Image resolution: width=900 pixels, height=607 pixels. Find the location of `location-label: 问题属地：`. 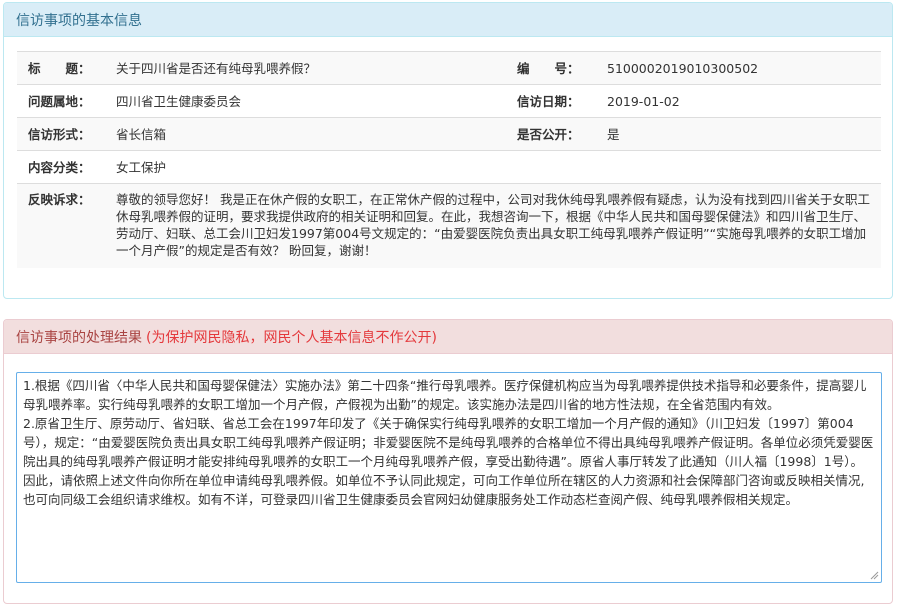

location-label: 问题属地： is located at coordinates (61, 101).